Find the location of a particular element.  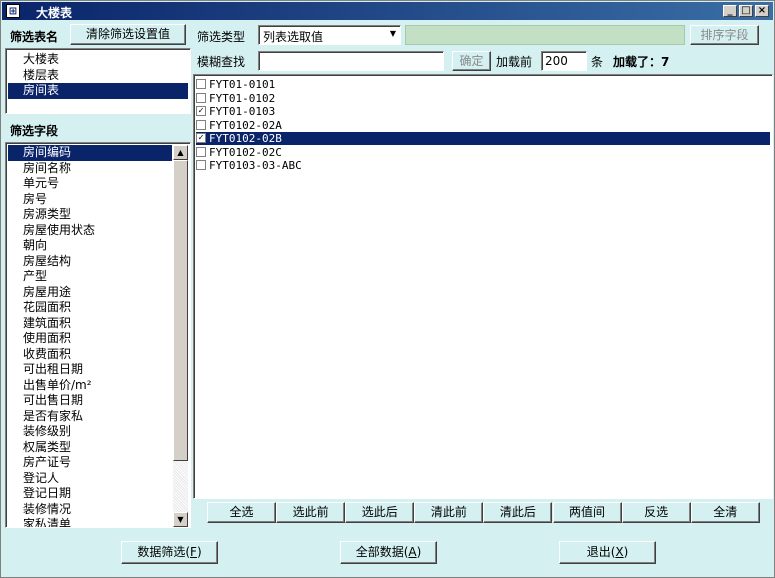

clear-filter-button: 清除筛选设置值 is located at coordinates (128, 34).